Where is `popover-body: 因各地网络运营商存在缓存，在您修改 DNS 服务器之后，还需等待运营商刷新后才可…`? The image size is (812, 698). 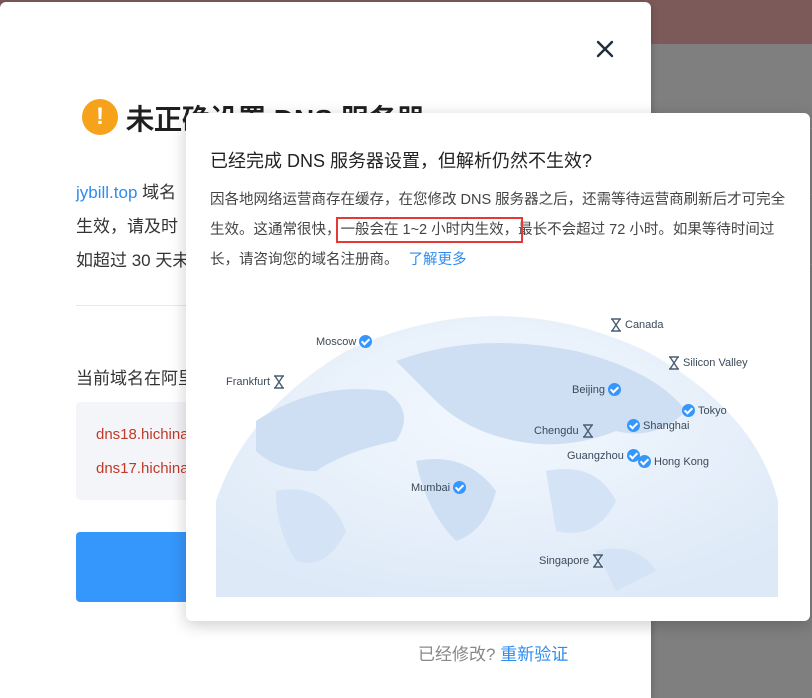
popover-body: 因各地网络运营商存在缓存，在您修改 DNS 服务器之后，还需等待运营商刷新后才可… is located at coordinates (498, 230).